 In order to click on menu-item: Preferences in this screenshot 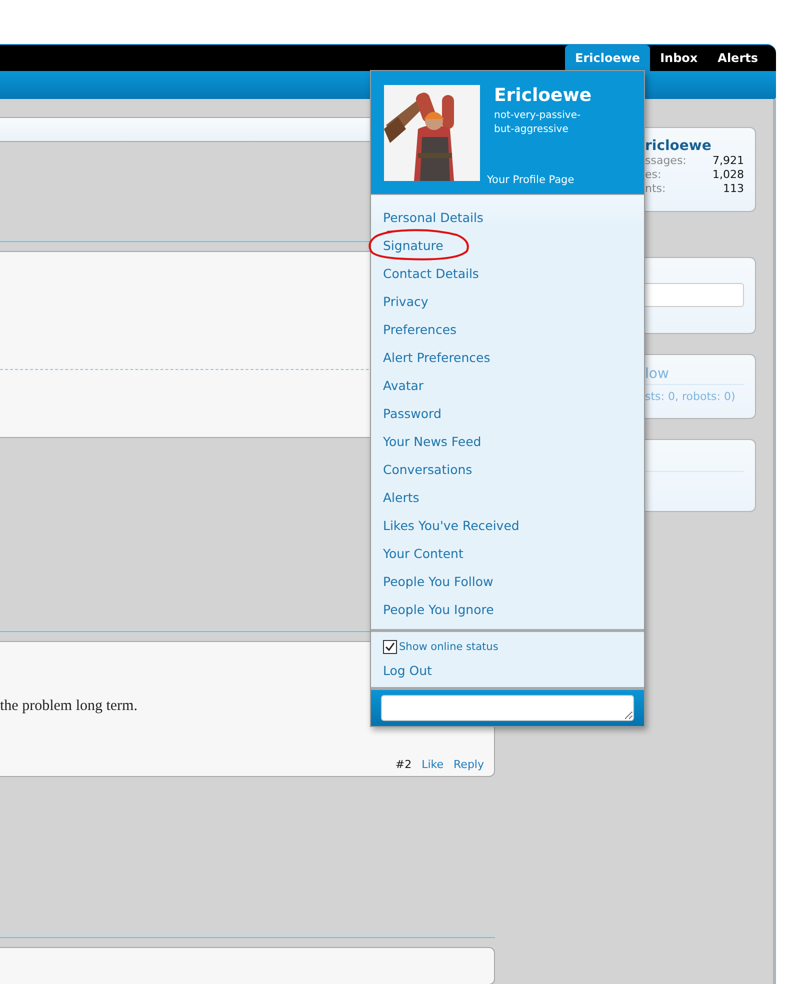, I will do `click(420, 329)`.